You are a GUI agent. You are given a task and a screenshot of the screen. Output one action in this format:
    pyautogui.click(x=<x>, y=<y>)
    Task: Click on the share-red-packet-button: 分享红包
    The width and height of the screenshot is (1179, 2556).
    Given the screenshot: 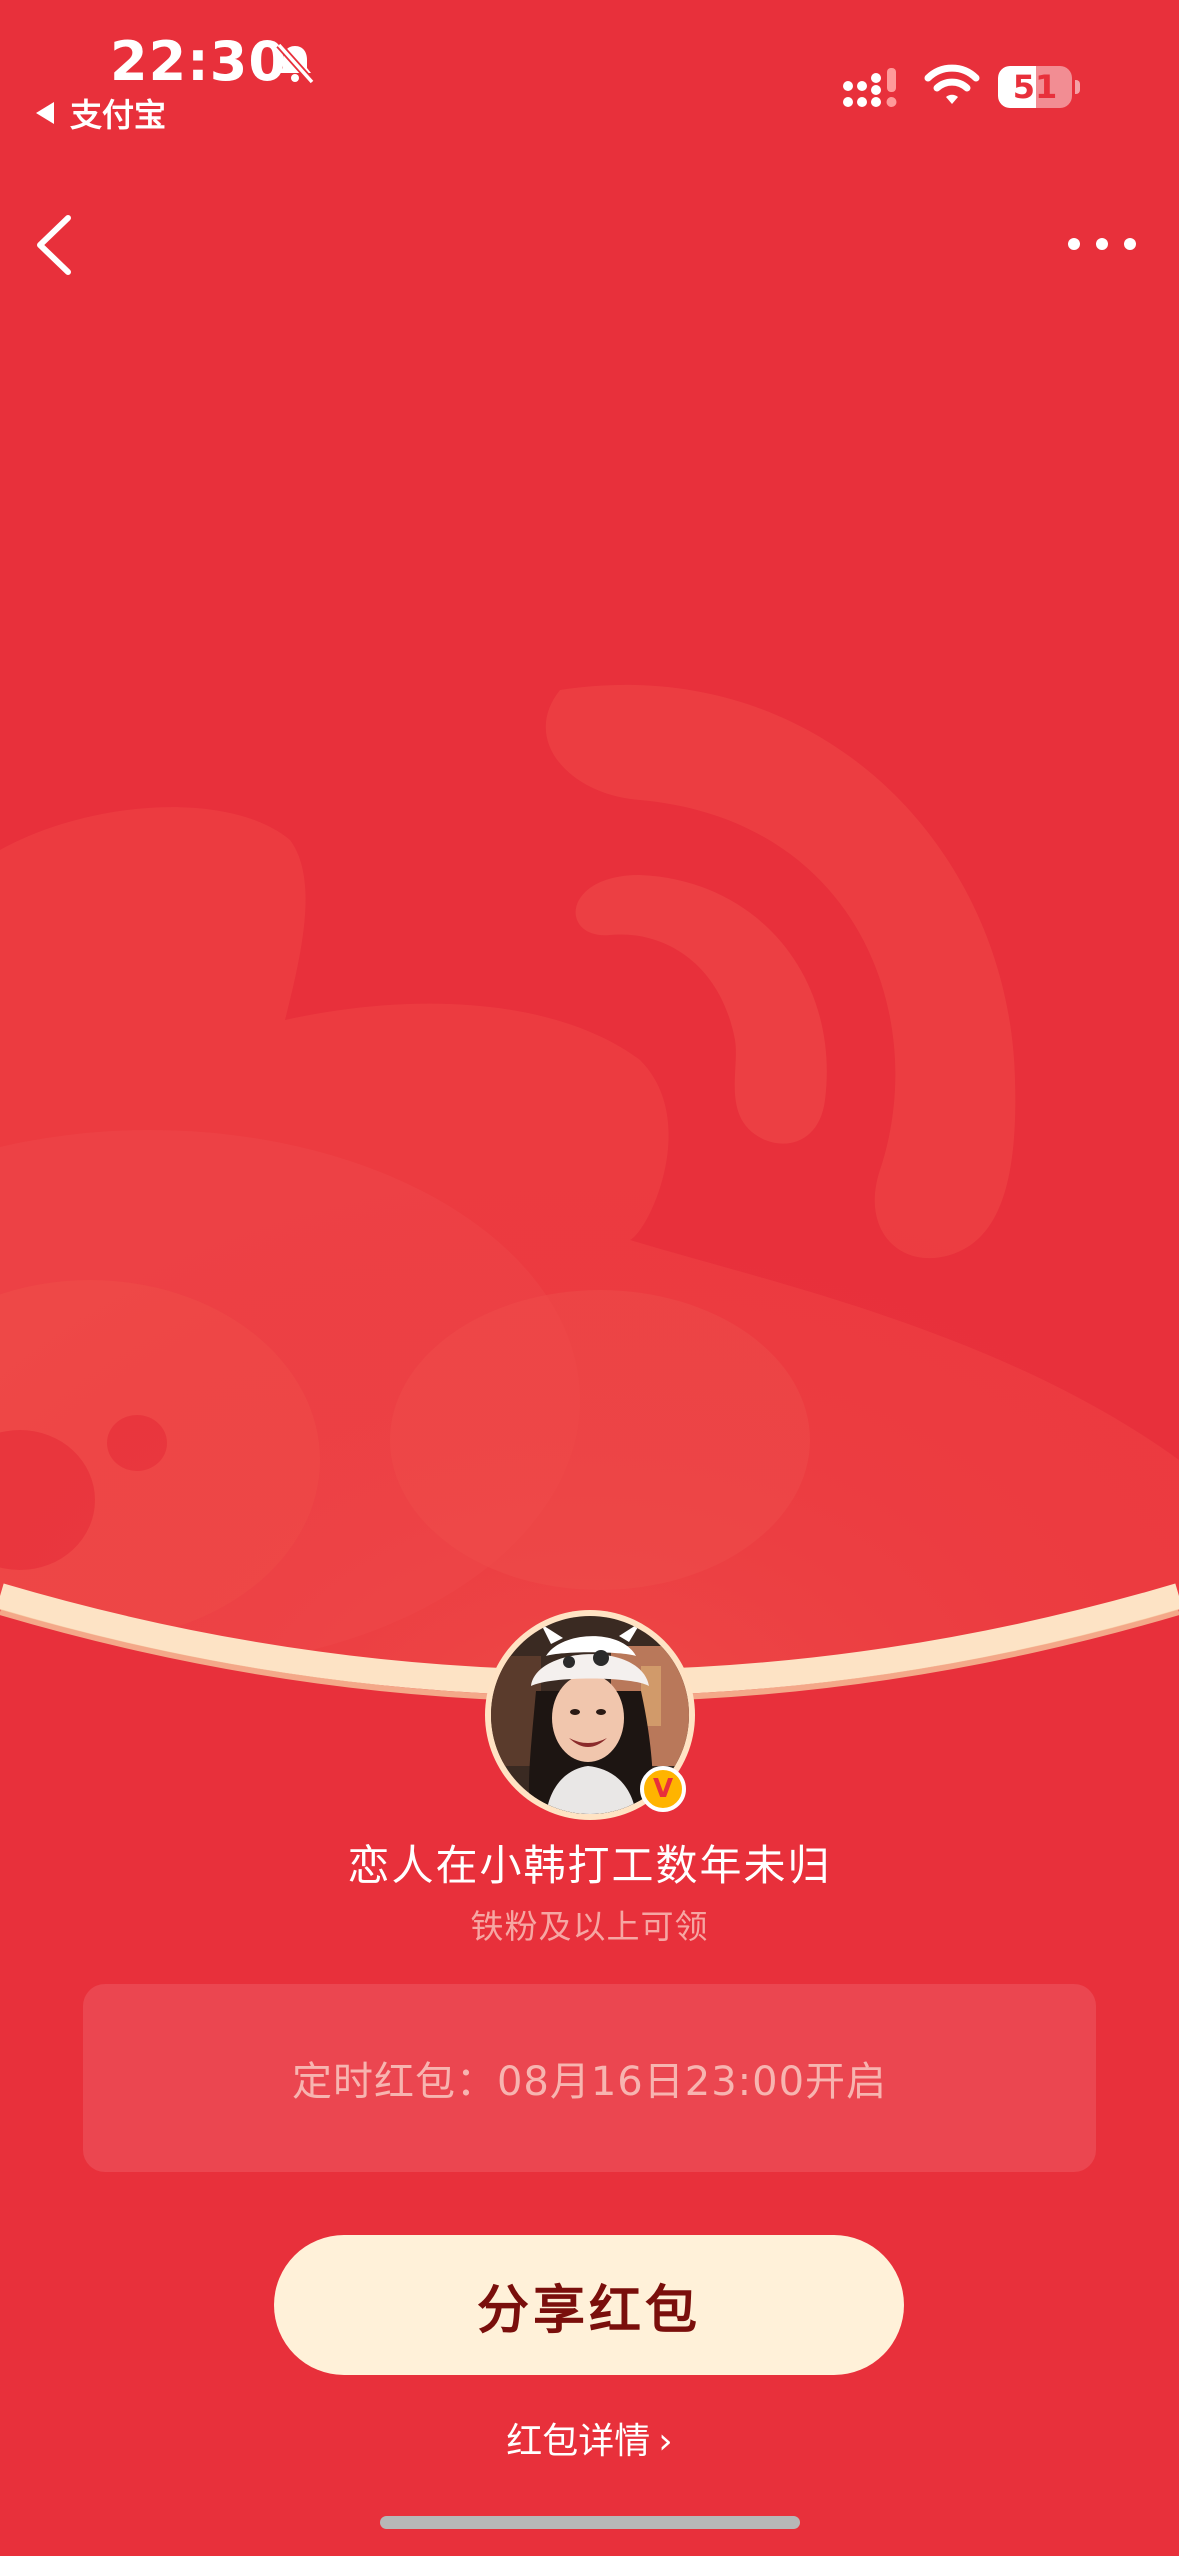 What is the action you would take?
    pyautogui.click(x=589, y=2305)
    